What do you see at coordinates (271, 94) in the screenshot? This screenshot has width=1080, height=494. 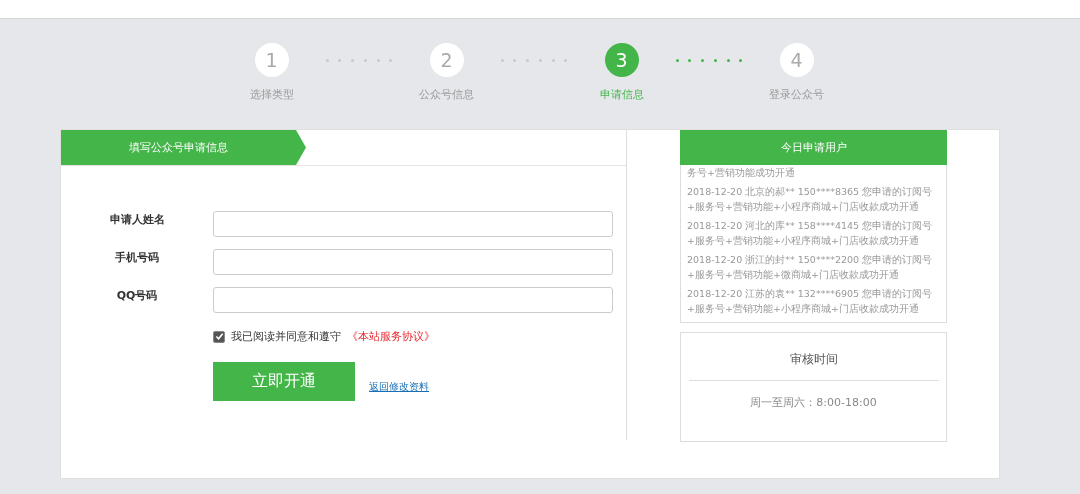 I see `step-label: 选择类型` at bounding box center [271, 94].